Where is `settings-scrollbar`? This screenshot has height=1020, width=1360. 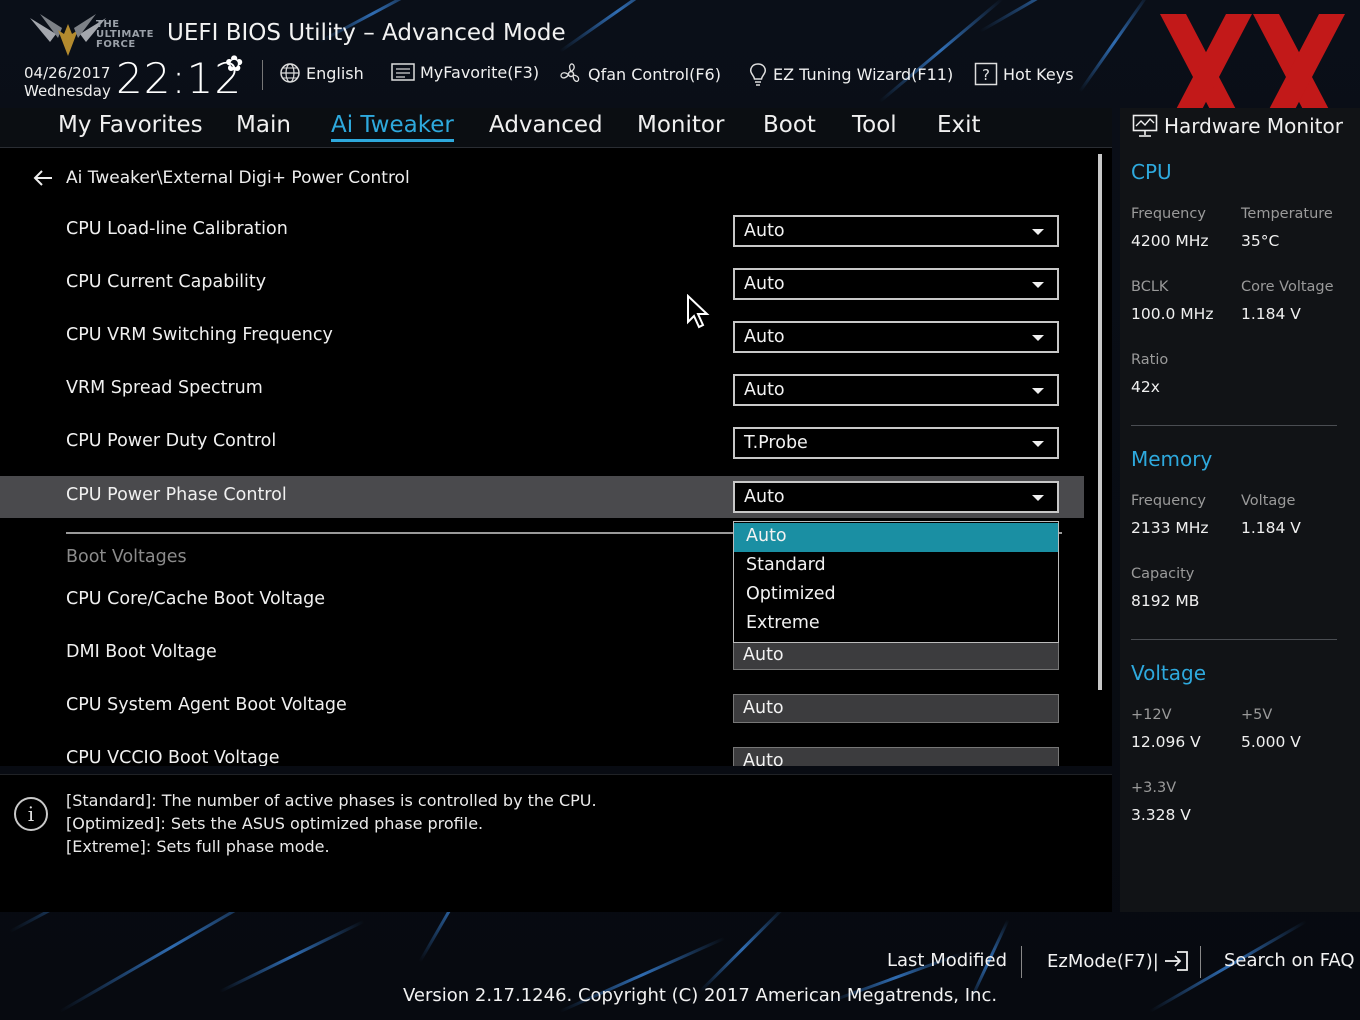 settings-scrollbar is located at coordinates (1100, 422).